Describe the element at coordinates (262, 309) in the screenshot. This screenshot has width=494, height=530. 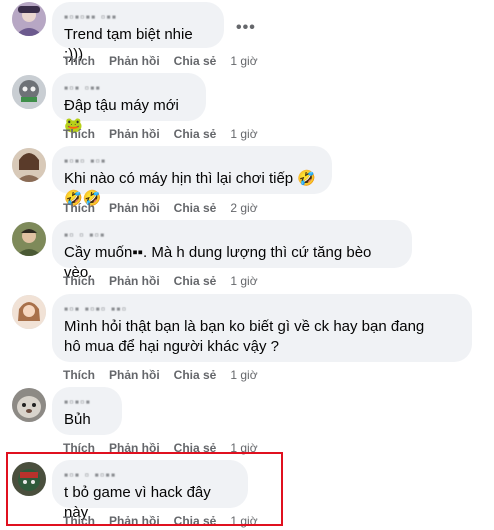
I see `comment-author: ▪▫▪ ▪▫▪▫ ▪▪▫` at that location.